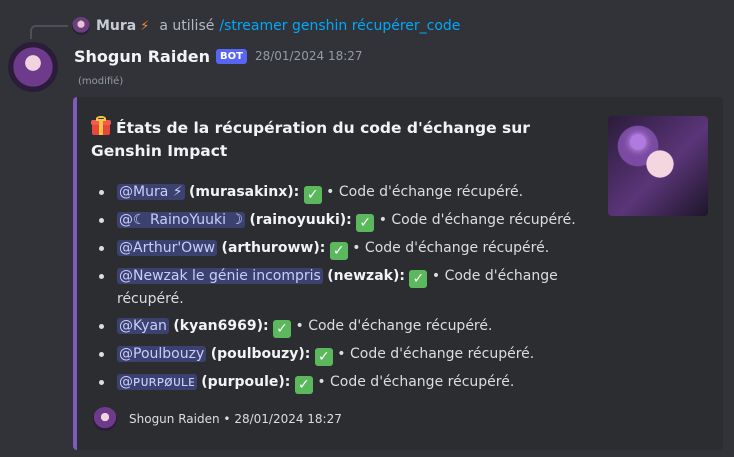 This screenshot has height=457, width=734. I want to click on bot-badge: BOT, so click(231, 56).